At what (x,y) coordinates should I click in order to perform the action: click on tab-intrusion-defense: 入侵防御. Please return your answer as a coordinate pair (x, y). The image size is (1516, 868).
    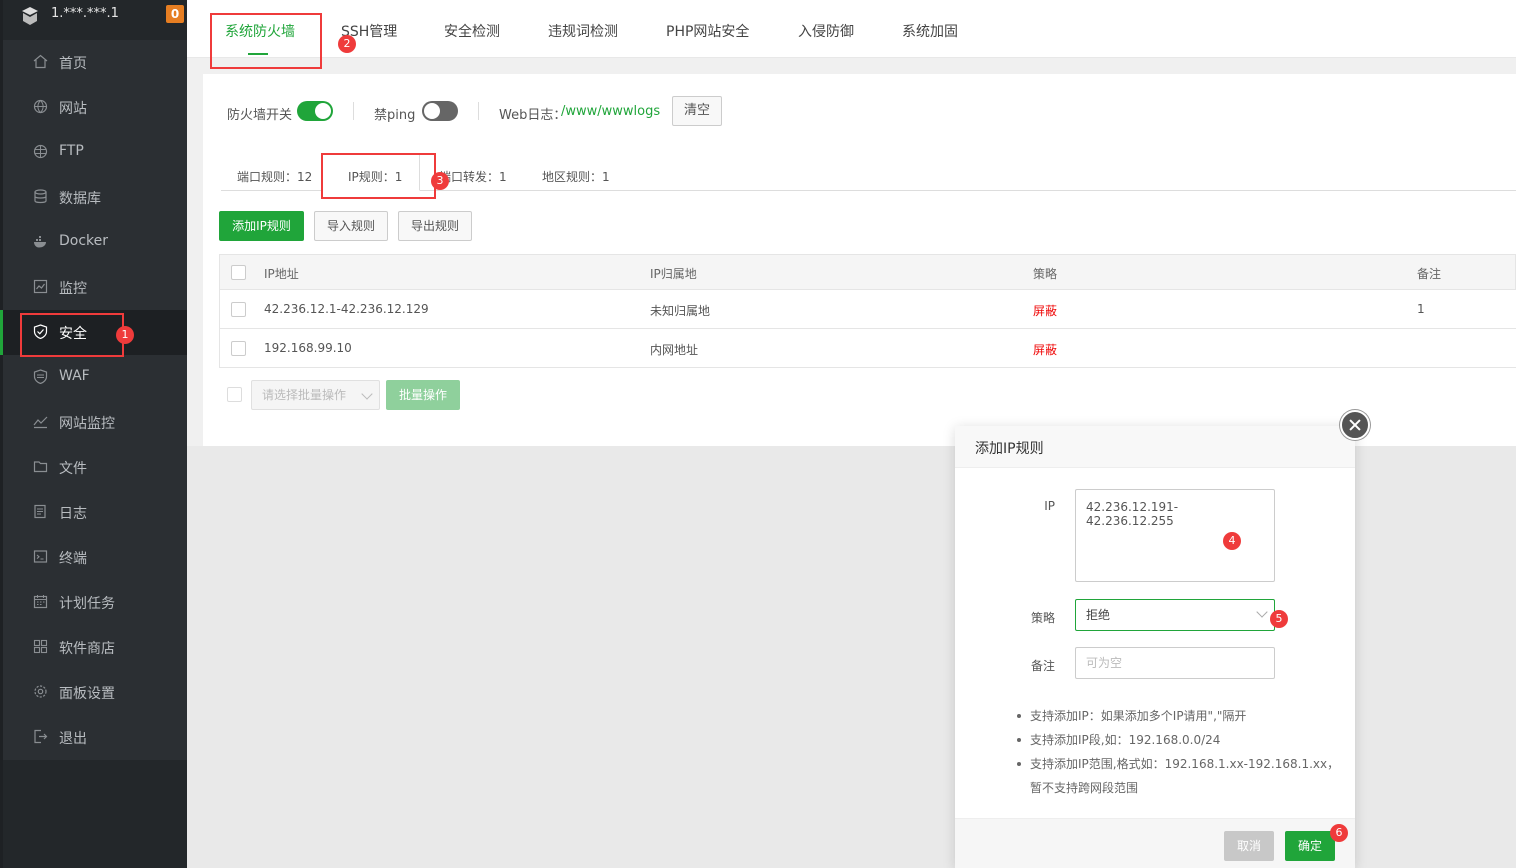
    Looking at the image, I should click on (826, 31).